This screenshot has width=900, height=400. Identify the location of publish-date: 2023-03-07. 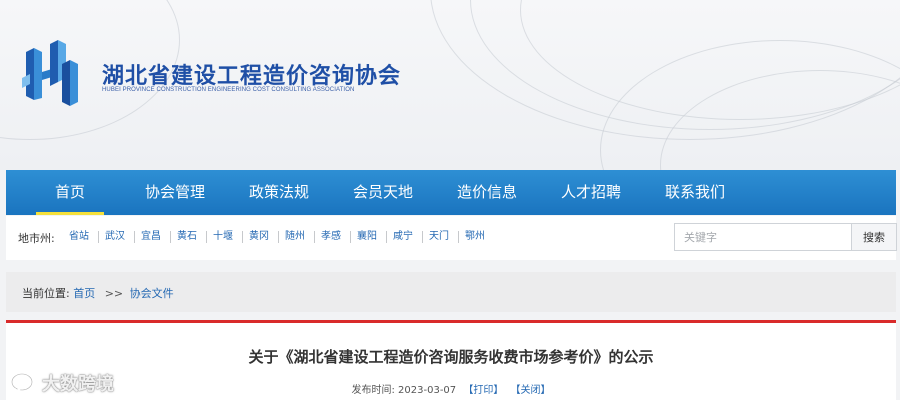
(427, 390).